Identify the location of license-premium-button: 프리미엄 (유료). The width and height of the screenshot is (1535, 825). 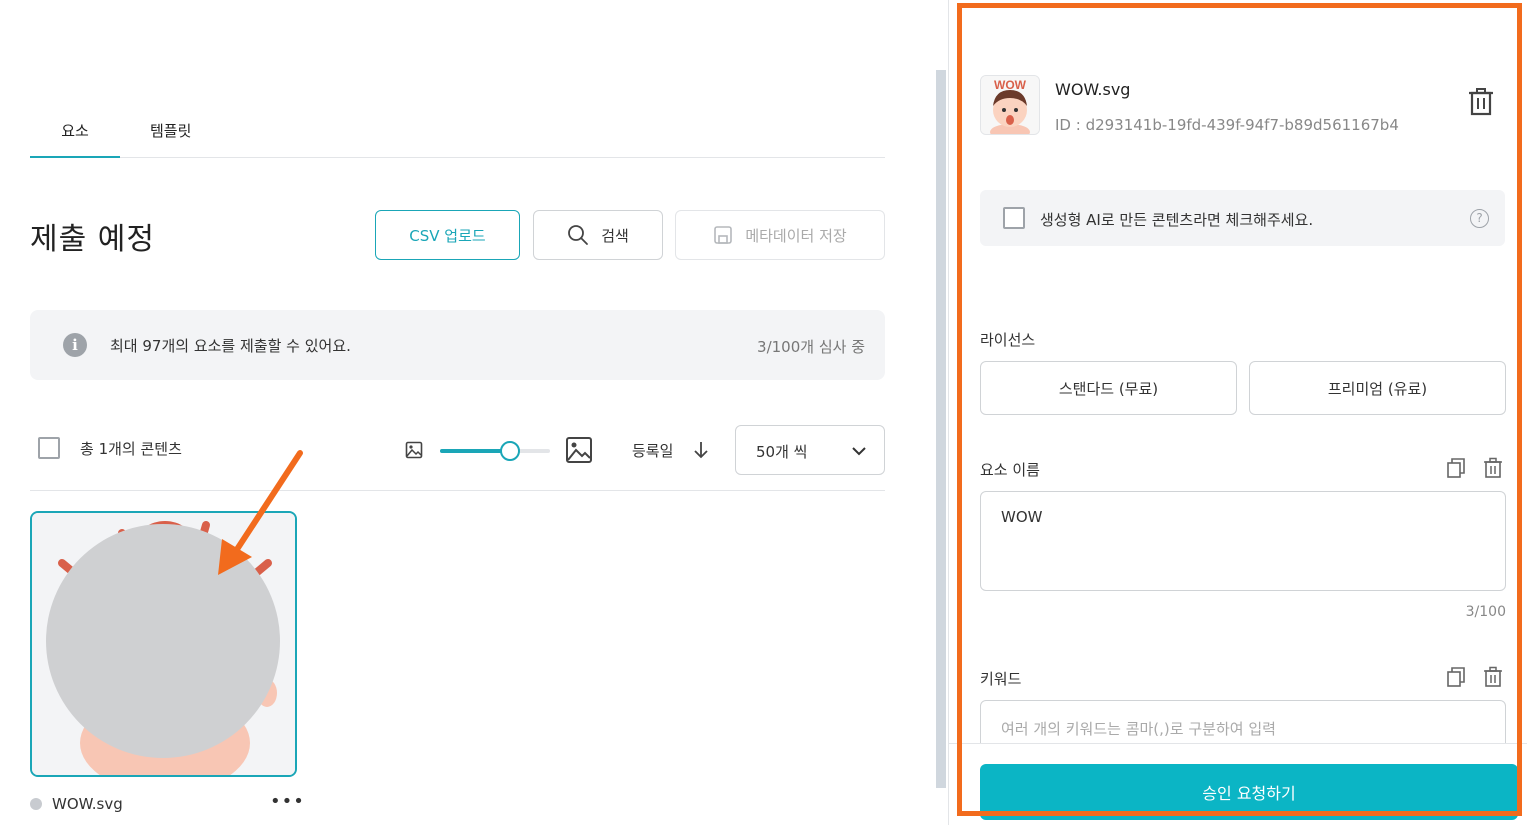
(1377, 388).